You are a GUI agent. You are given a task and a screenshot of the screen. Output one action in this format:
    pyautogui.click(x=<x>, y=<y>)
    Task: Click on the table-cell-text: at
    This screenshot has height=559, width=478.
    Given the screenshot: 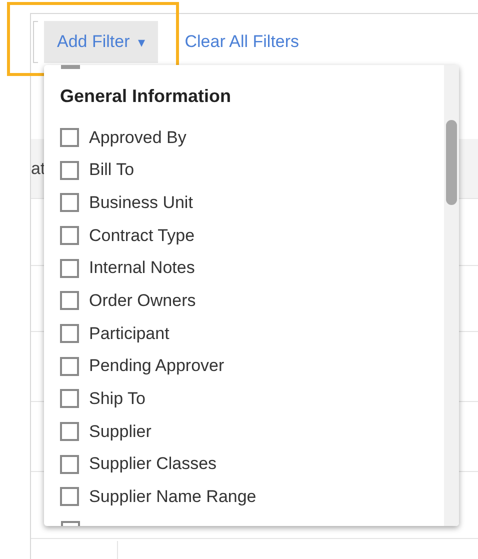 What is the action you would take?
    pyautogui.click(x=38, y=169)
    